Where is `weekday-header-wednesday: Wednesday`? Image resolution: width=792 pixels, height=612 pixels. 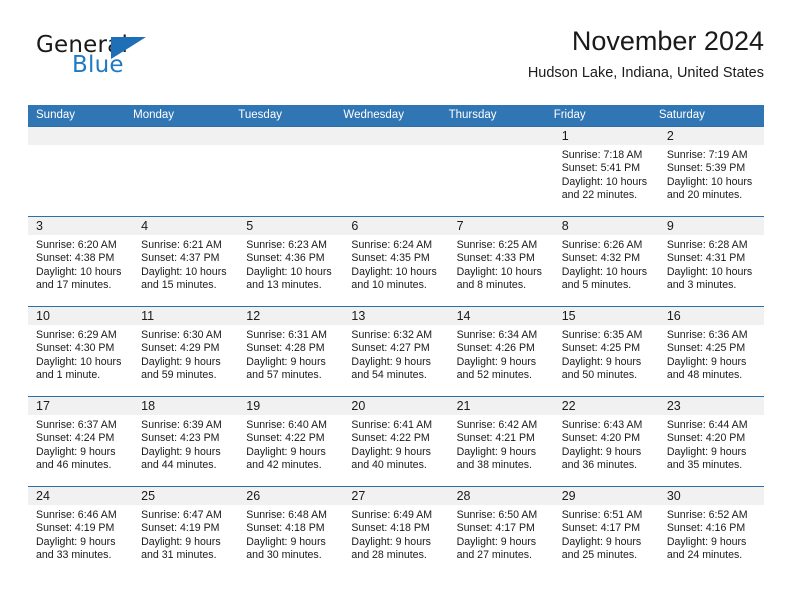 weekday-header-wednesday: Wednesday is located at coordinates (396, 116).